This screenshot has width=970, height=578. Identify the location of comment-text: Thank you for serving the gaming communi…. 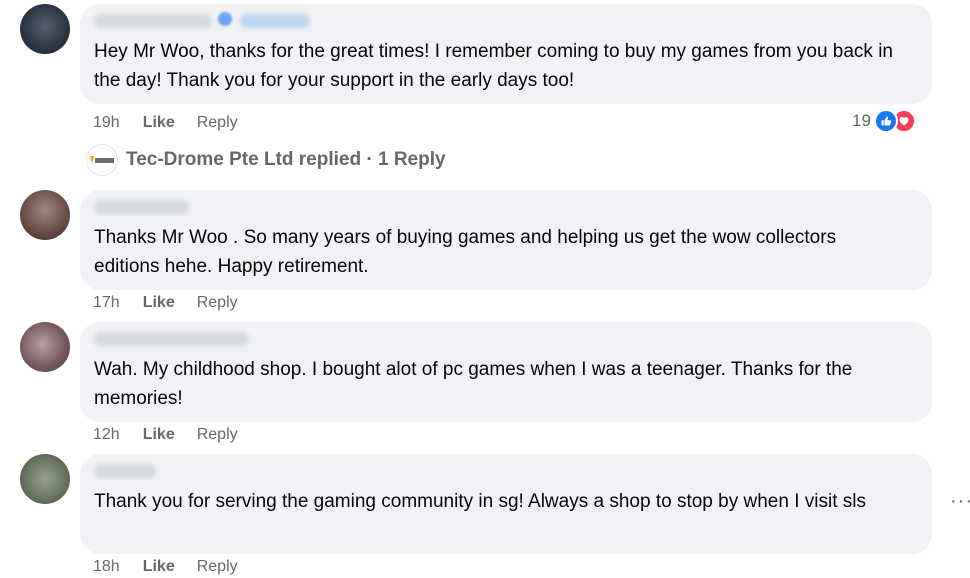
(480, 501).